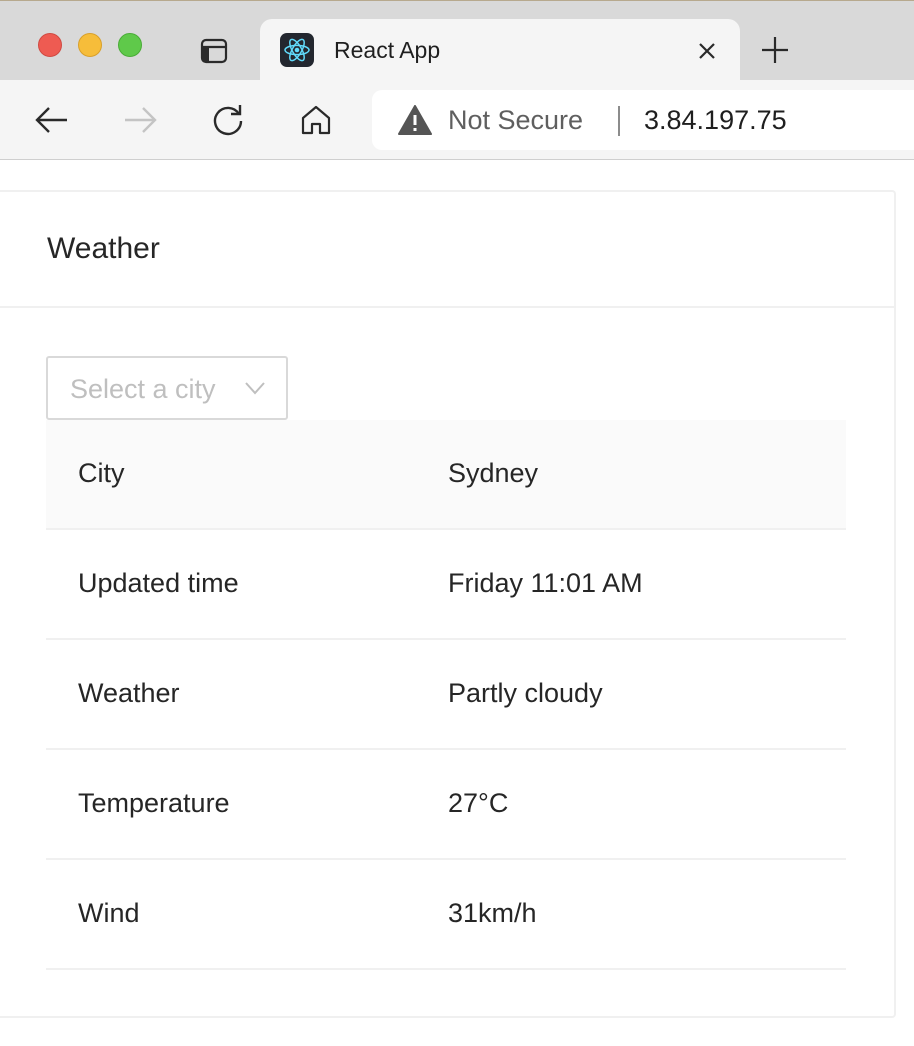  Describe the element at coordinates (775, 50) in the screenshot. I see `plus-icon` at that location.